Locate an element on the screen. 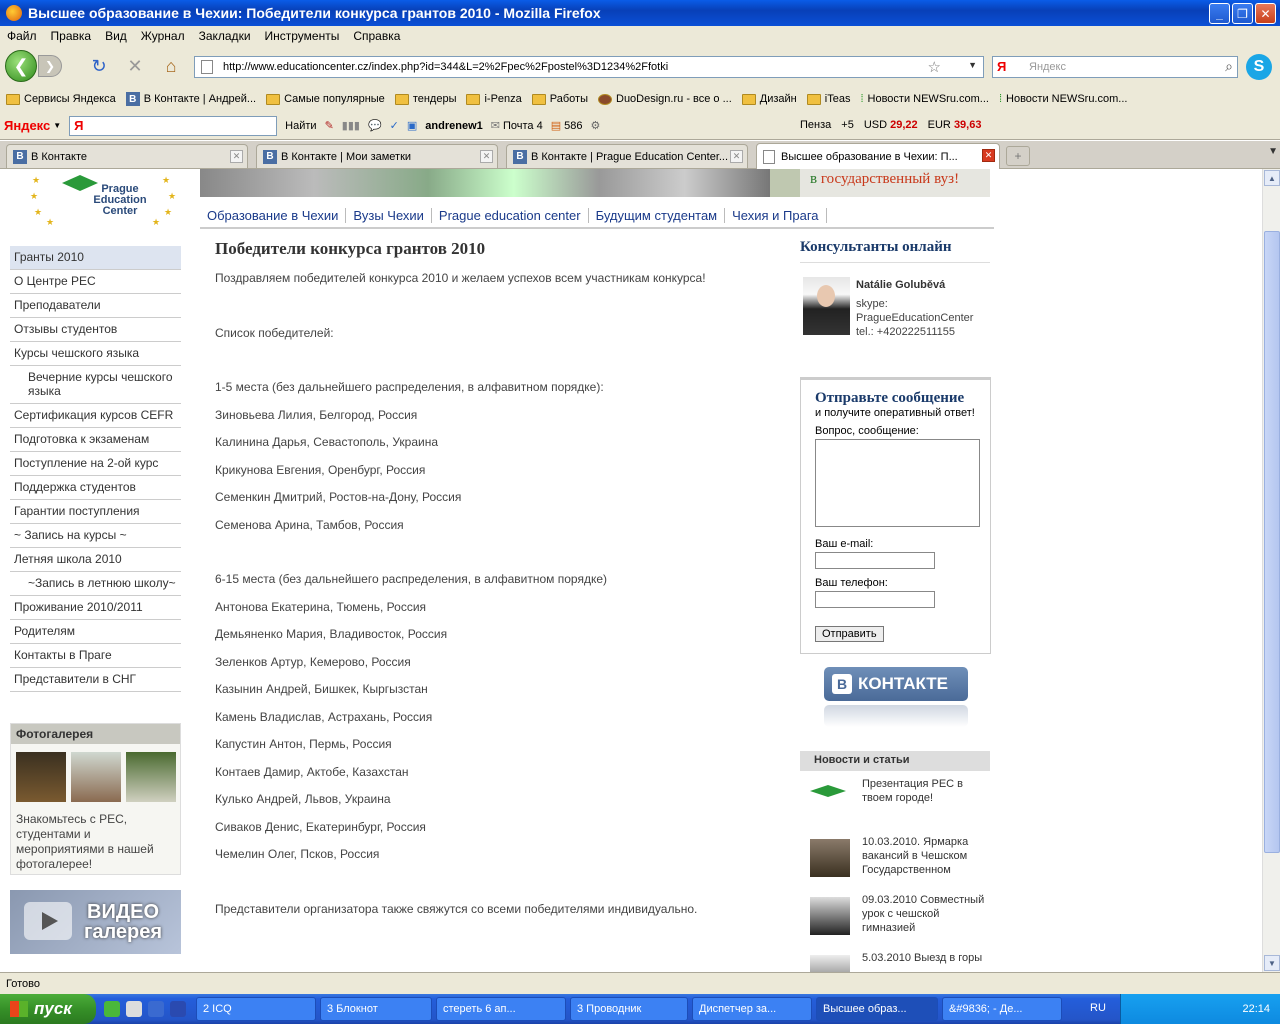 The height and width of the screenshot is (1024, 1280). tab-list-icon: ▼ is located at coordinates (1273, 151).